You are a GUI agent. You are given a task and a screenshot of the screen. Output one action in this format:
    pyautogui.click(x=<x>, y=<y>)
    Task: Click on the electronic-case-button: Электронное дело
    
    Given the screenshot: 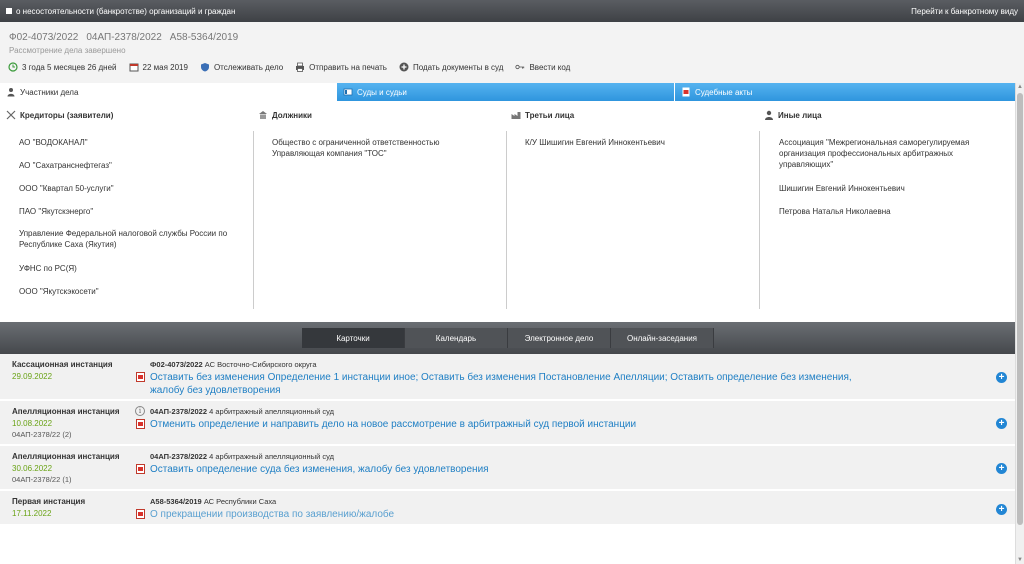 What is the action you would take?
    pyautogui.click(x=559, y=338)
    